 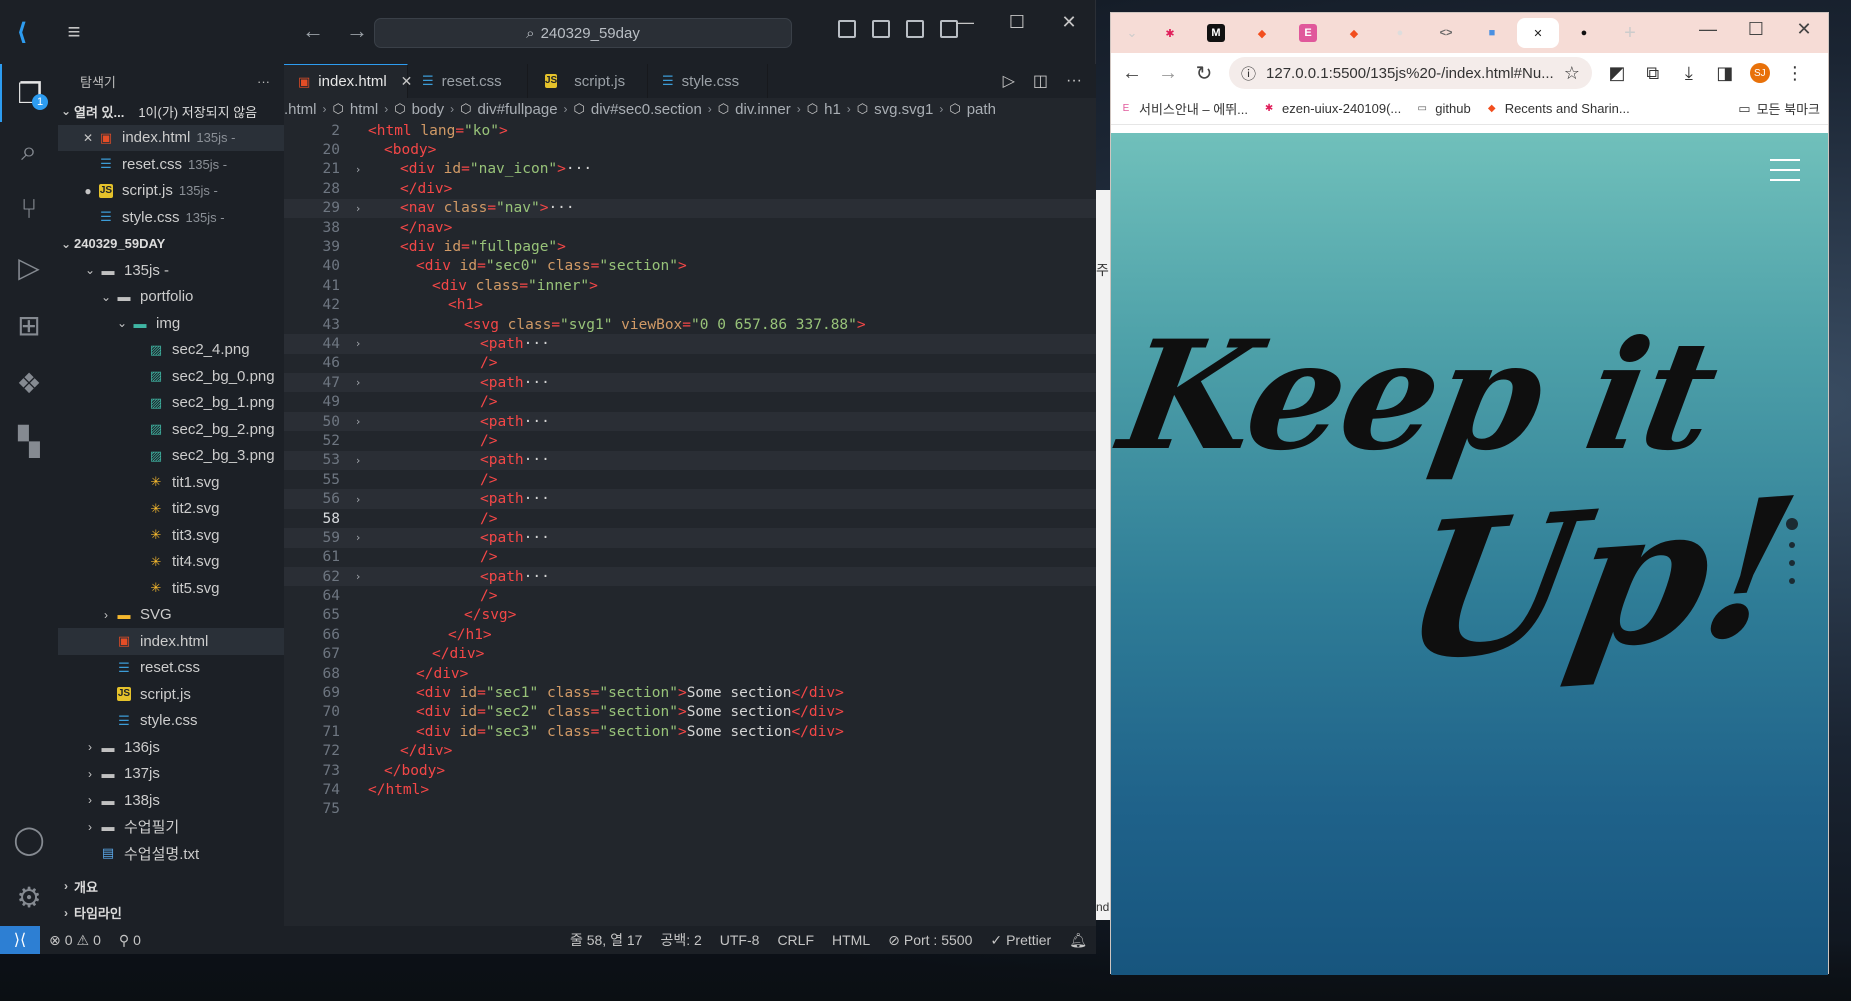 What do you see at coordinates (300, 109) in the screenshot?
I see `breadcrumb-item: .html` at bounding box center [300, 109].